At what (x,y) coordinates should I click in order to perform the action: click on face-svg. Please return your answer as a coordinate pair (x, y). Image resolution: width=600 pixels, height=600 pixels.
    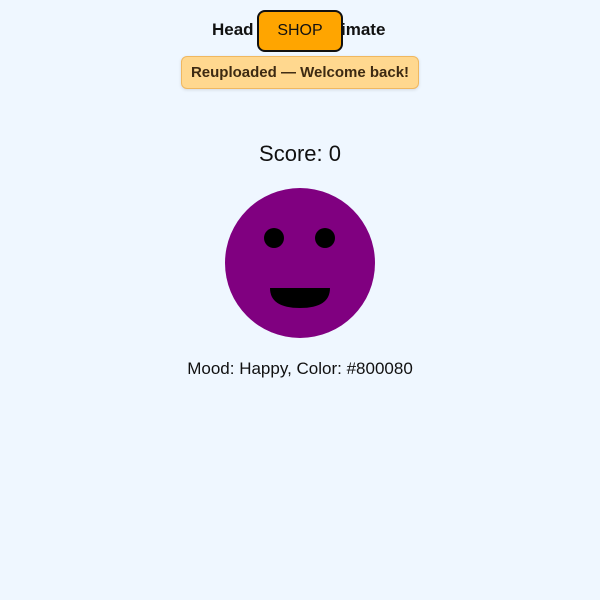
    Looking at the image, I should click on (300, 263).